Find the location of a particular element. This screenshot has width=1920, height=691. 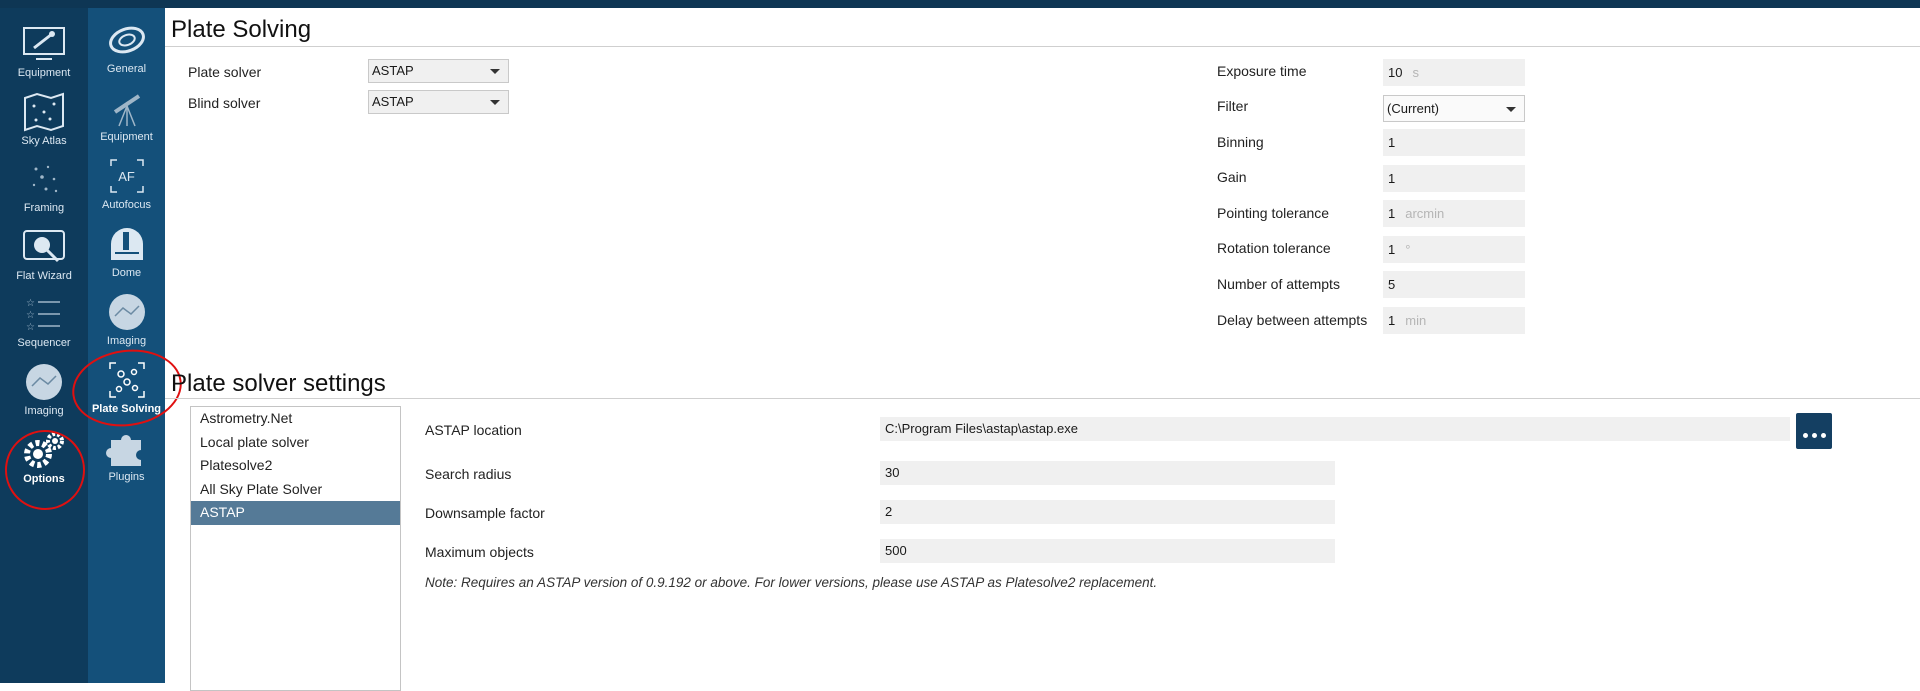

telescope-icon is located at coordinates (127, 108).